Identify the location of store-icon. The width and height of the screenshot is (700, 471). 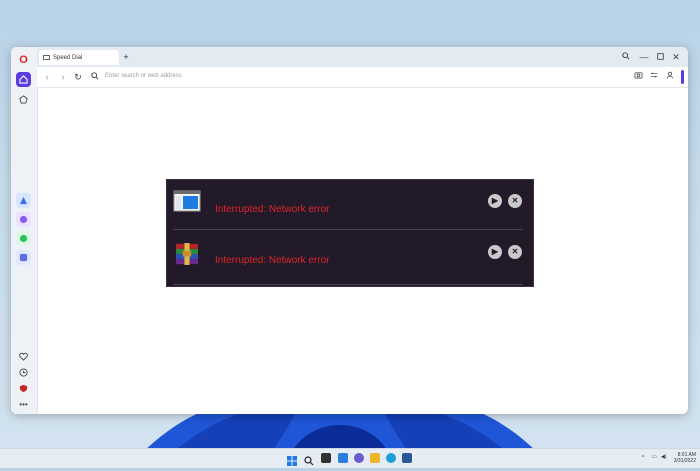
(407, 458).